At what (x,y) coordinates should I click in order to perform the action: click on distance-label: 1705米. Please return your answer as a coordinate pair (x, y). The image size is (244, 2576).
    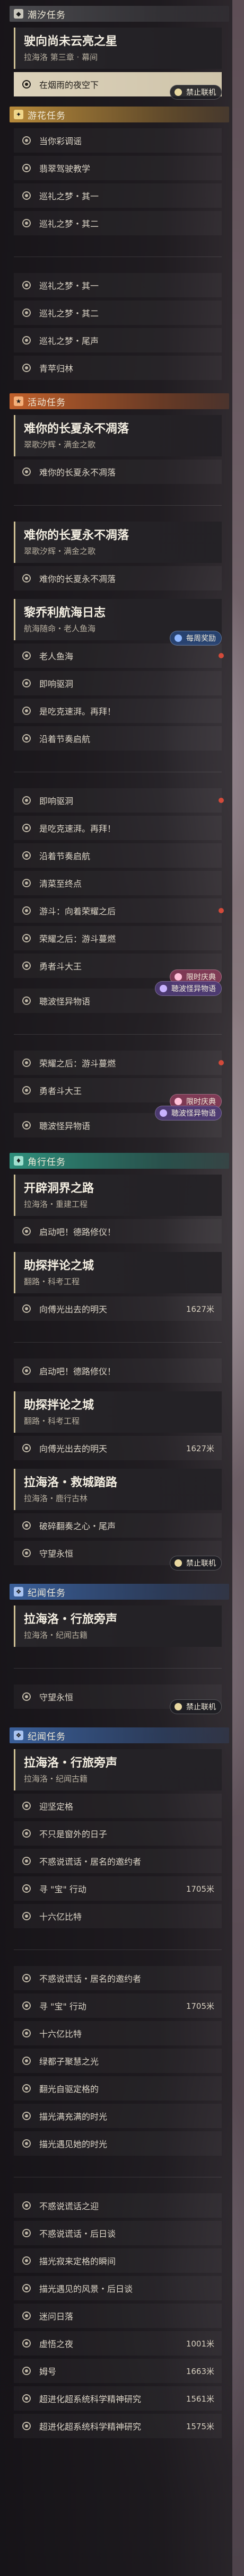
    Looking at the image, I should click on (200, 2006).